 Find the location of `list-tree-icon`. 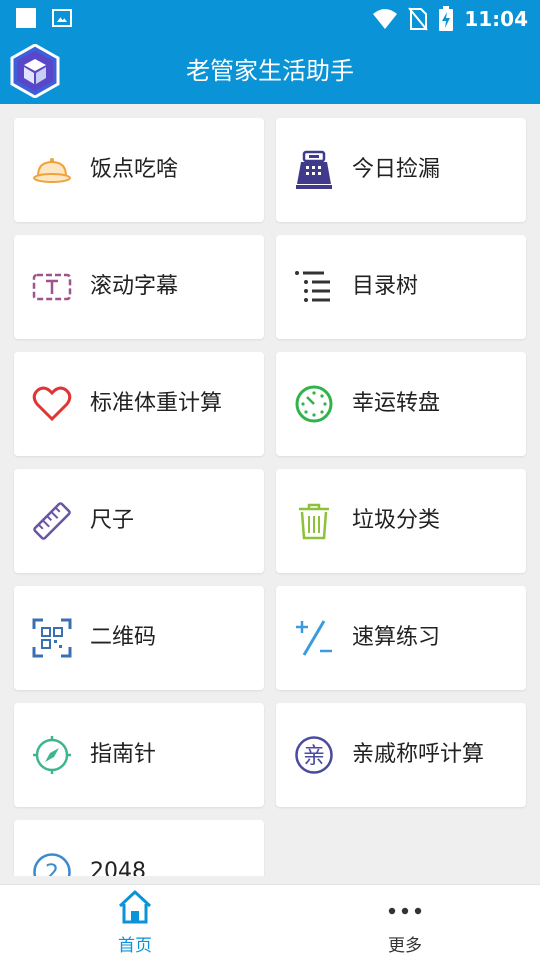

list-tree-icon is located at coordinates (312, 286).